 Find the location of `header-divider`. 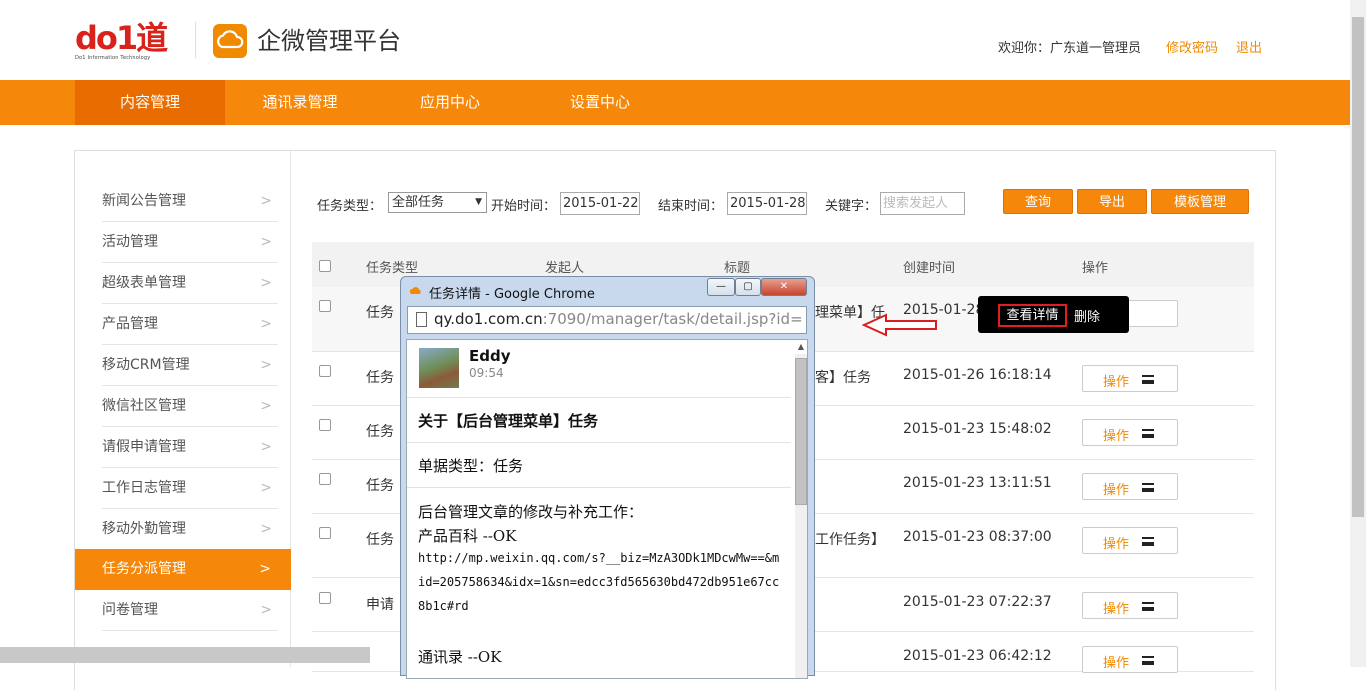

header-divider is located at coordinates (195, 40).